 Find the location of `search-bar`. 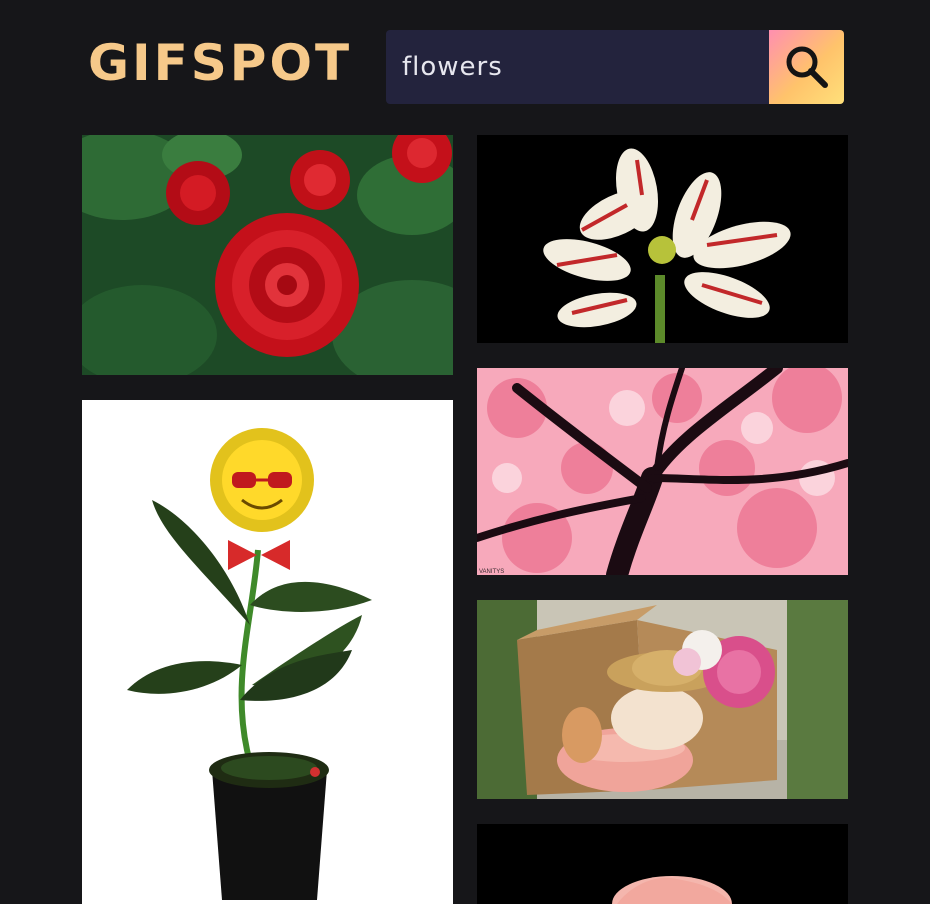

search-bar is located at coordinates (615, 67).